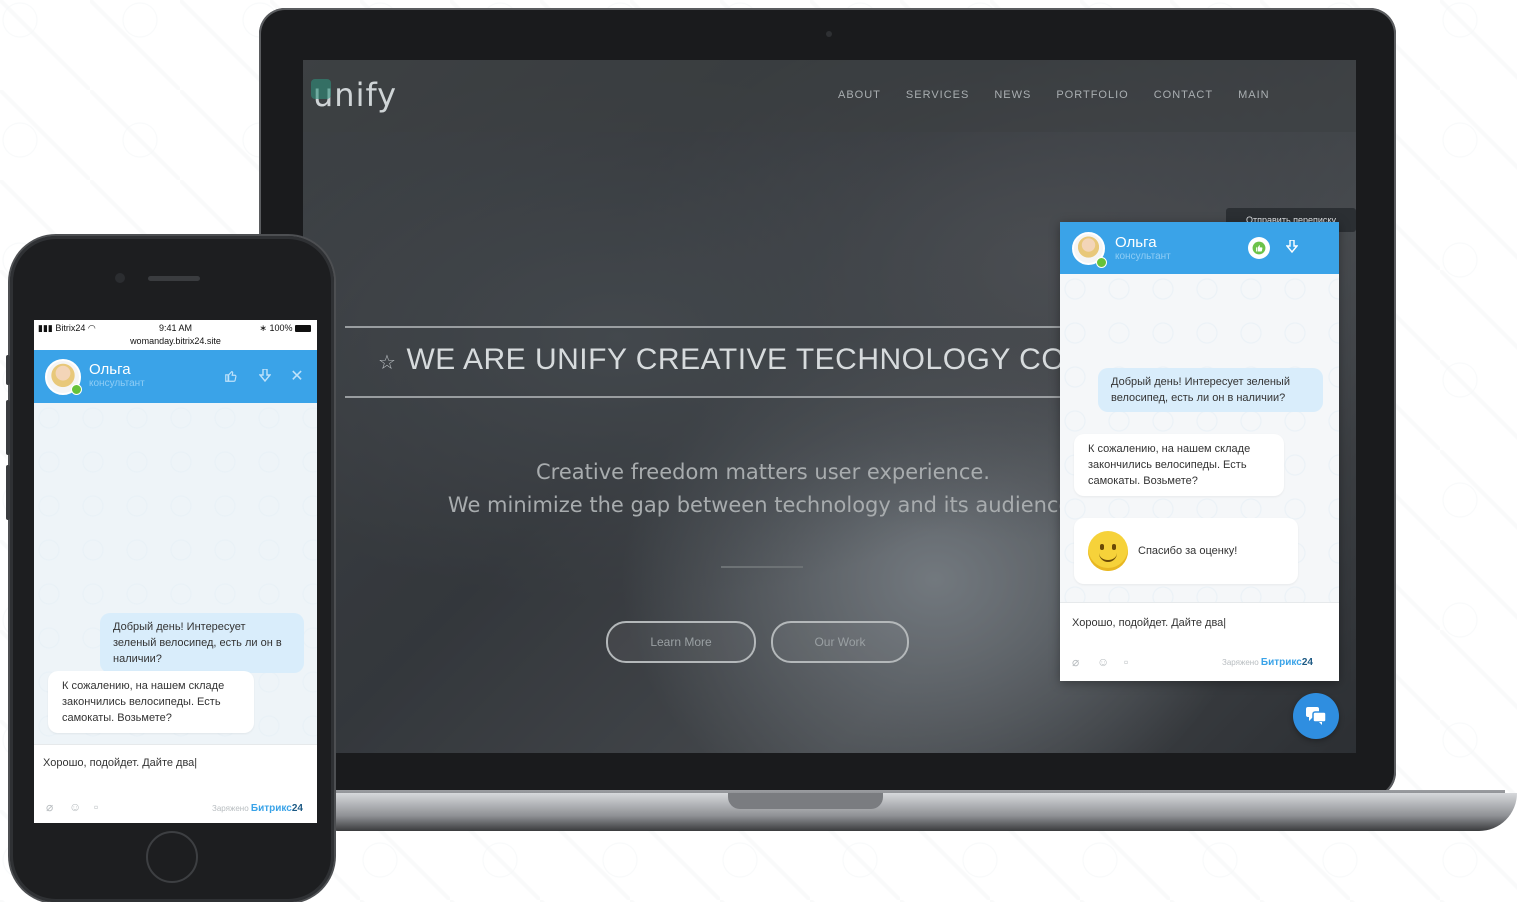  Describe the element at coordinates (120, 278) in the screenshot. I see `phone-camera` at that location.